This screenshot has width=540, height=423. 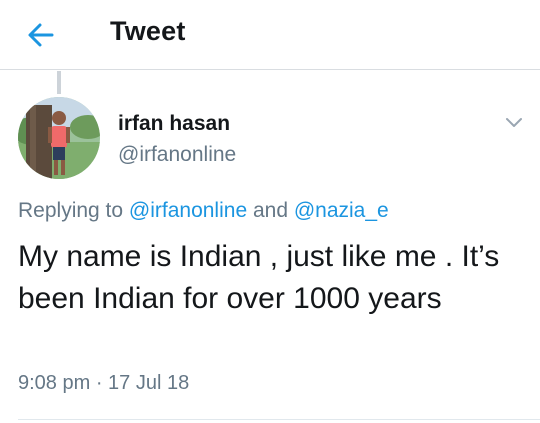 What do you see at coordinates (177, 155) in the screenshot?
I see `author-handle: @irfanonline` at bounding box center [177, 155].